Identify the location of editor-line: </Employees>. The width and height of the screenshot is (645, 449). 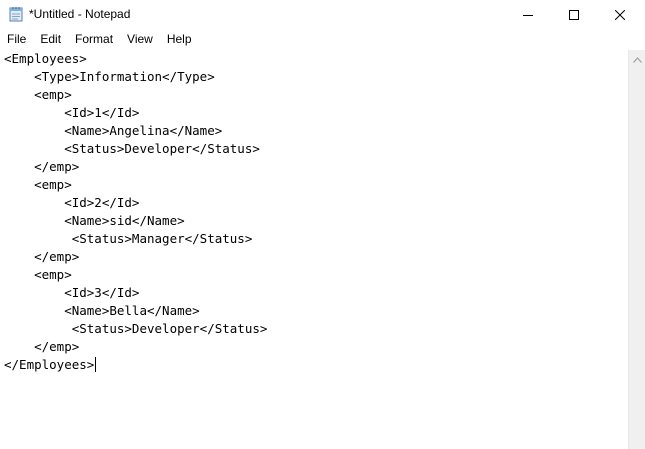
(49, 364).